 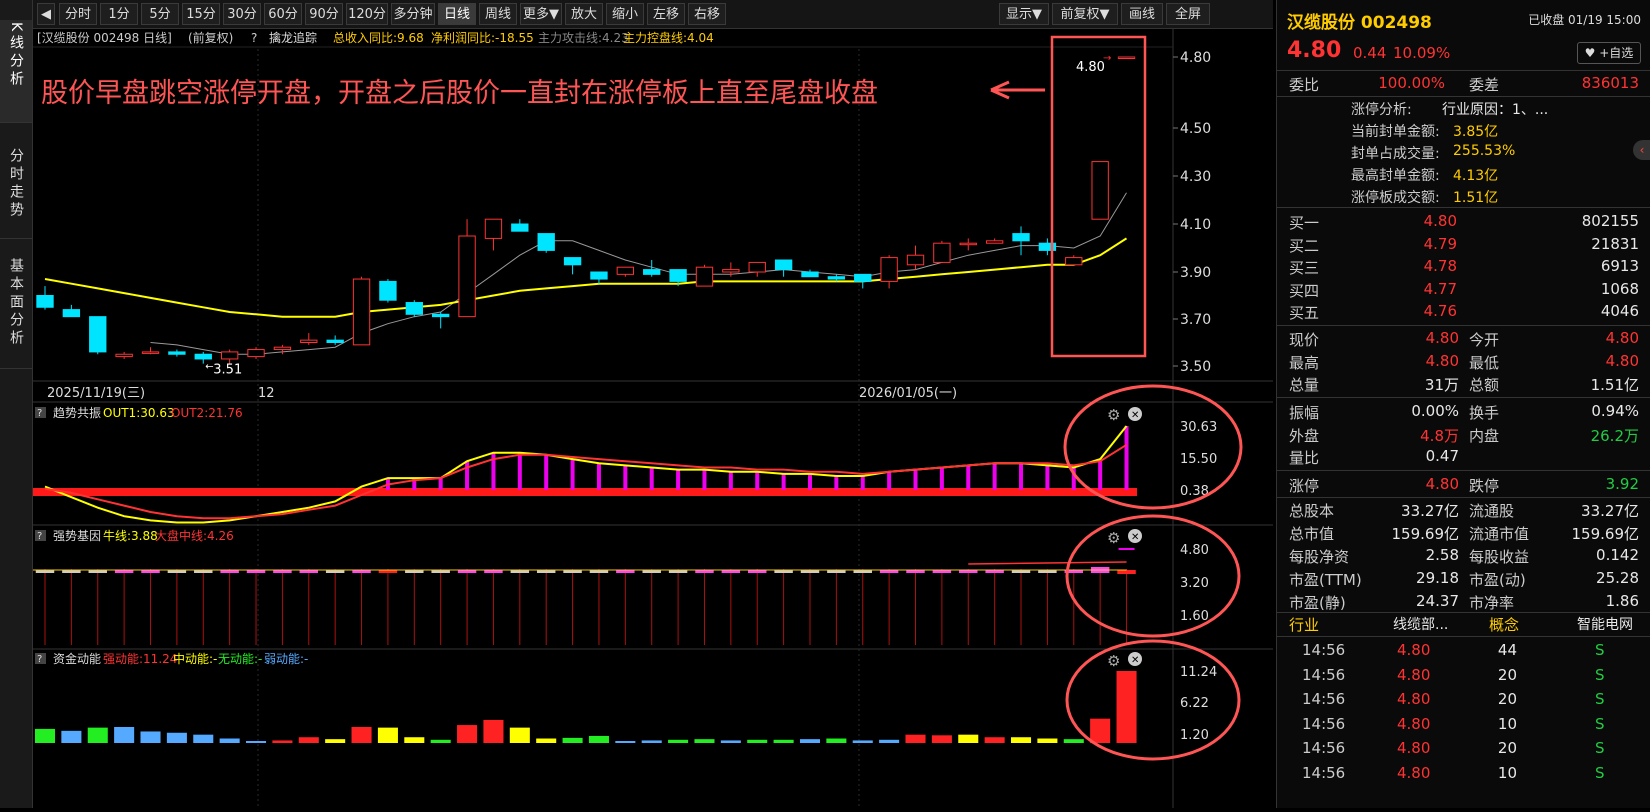 What do you see at coordinates (130, 535) in the screenshot?
I see `ind2-bull: 牛线:3.88` at bounding box center [130, 535].